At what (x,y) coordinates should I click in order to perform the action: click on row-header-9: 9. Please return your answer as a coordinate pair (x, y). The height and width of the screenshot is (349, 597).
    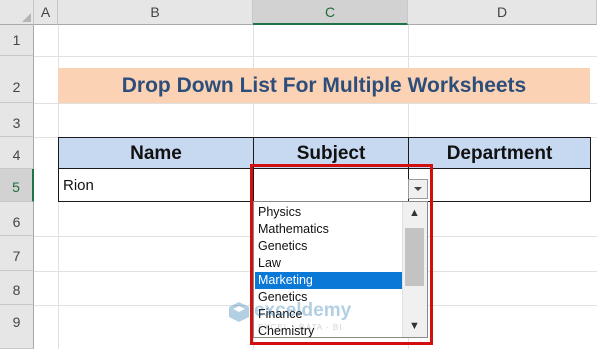
    Looking at the image, I should click on (17, 327).